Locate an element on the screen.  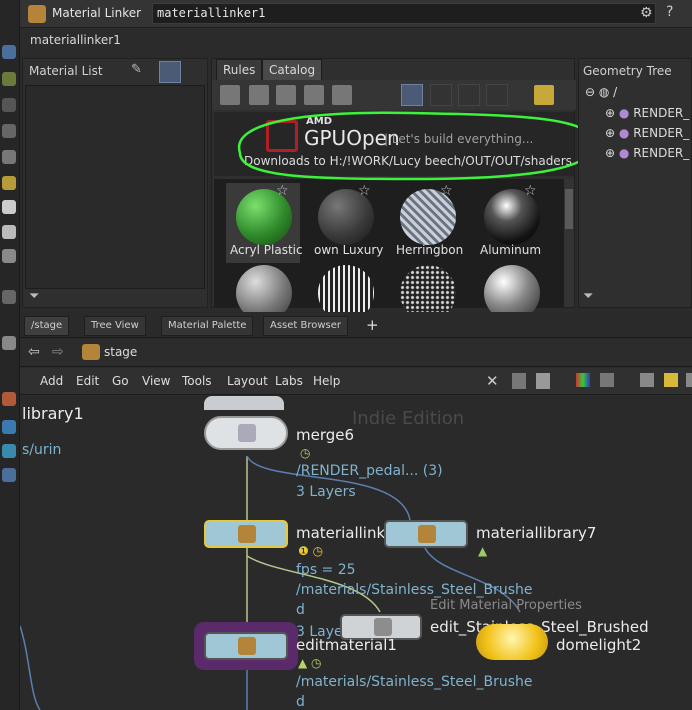
brush-icon: ✎ is located at coordinates (140, 71).